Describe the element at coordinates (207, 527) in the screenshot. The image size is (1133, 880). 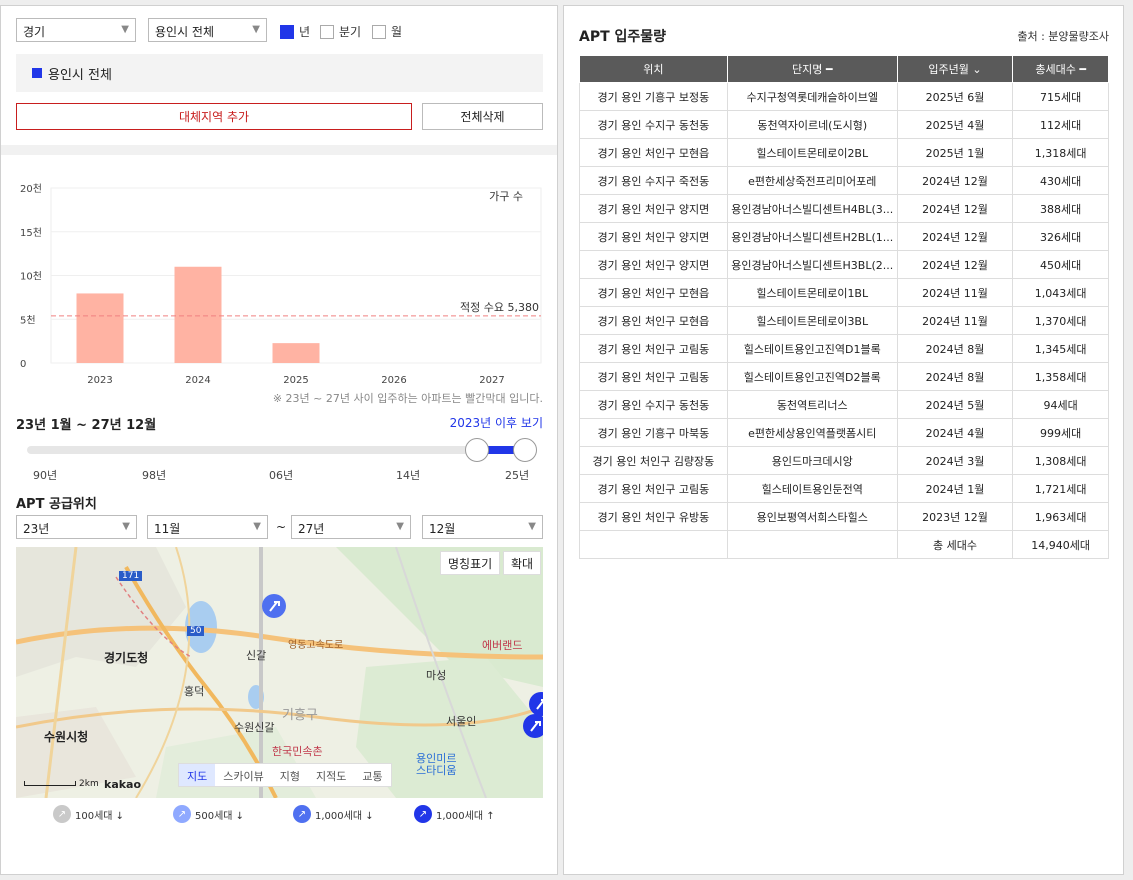
I see `from-month-select: 11월 ▼` at that location.